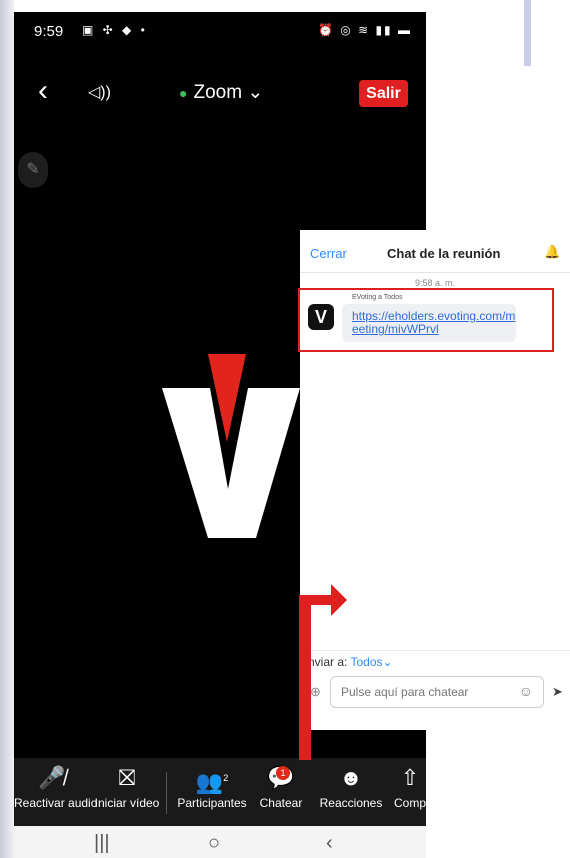 The width and height of the screenshot is (570, 858). Describe the element at coordinates (305, 678) in the screenshot. I see `annotation-arrow-shaft` at that location.